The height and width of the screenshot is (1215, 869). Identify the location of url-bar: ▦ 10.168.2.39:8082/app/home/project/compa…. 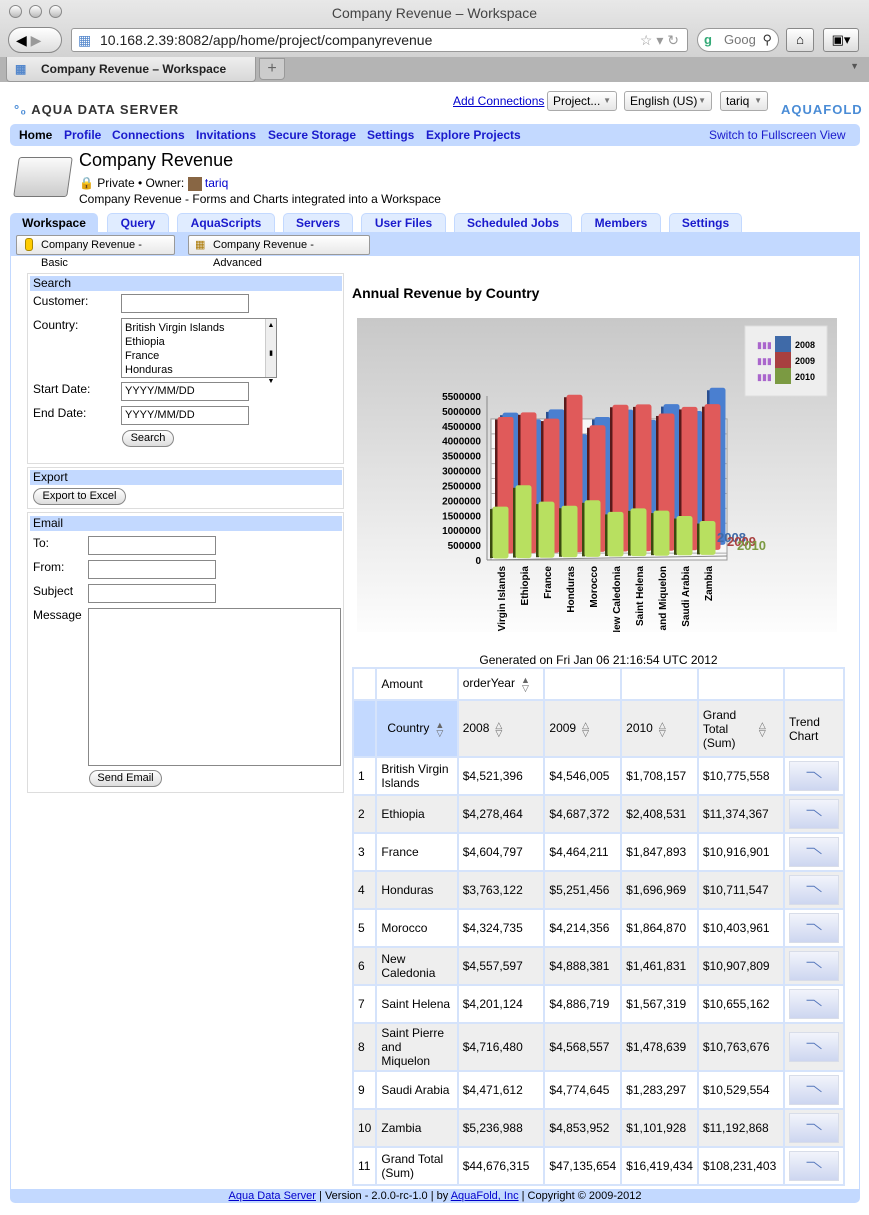
(379, 40).